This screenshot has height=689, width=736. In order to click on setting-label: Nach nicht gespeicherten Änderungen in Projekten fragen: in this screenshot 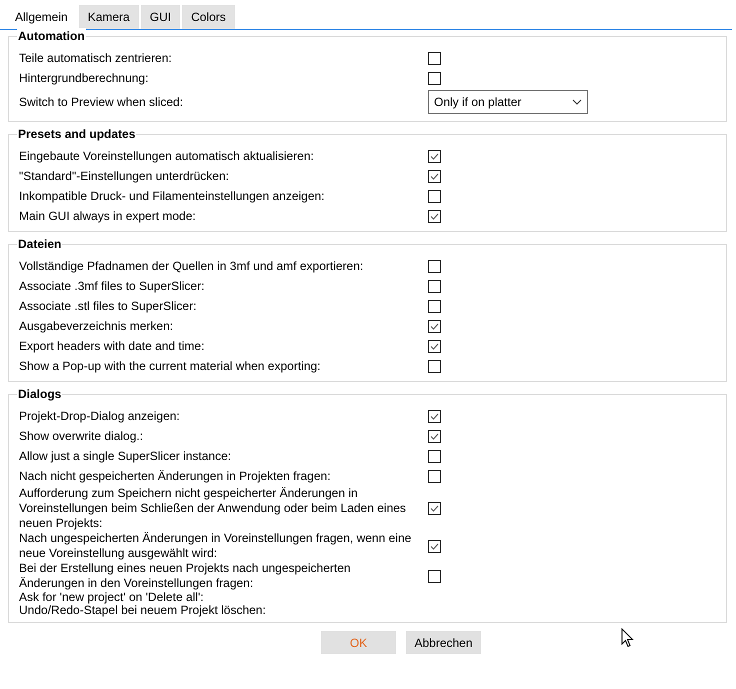, I will do `click(175, 476)`.